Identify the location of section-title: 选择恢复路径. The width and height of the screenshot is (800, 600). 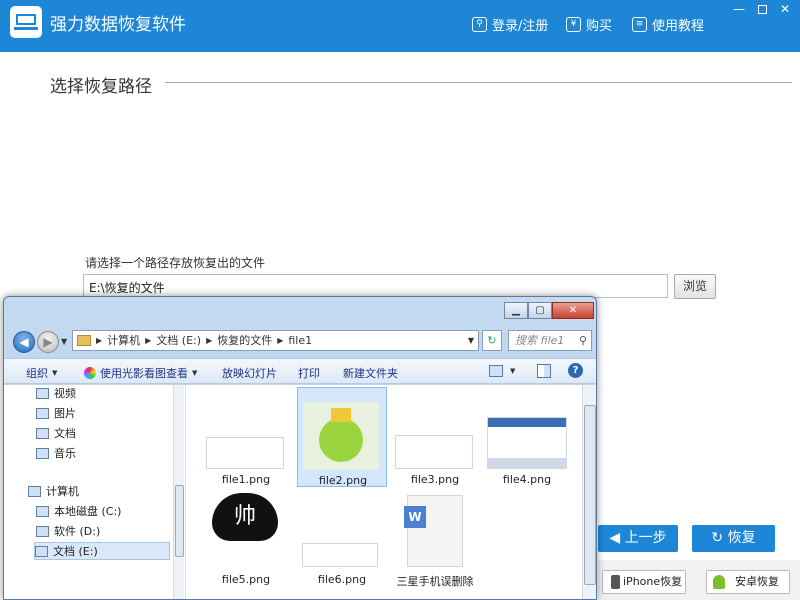
(101, 87).